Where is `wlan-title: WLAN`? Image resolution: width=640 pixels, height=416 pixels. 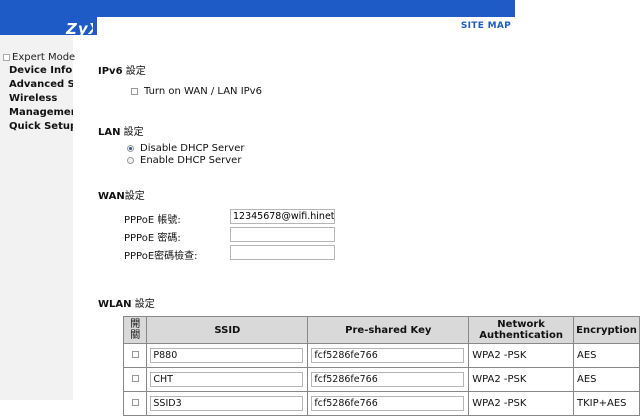 wlan-title: WLAN is located at coordinates (115, 304).